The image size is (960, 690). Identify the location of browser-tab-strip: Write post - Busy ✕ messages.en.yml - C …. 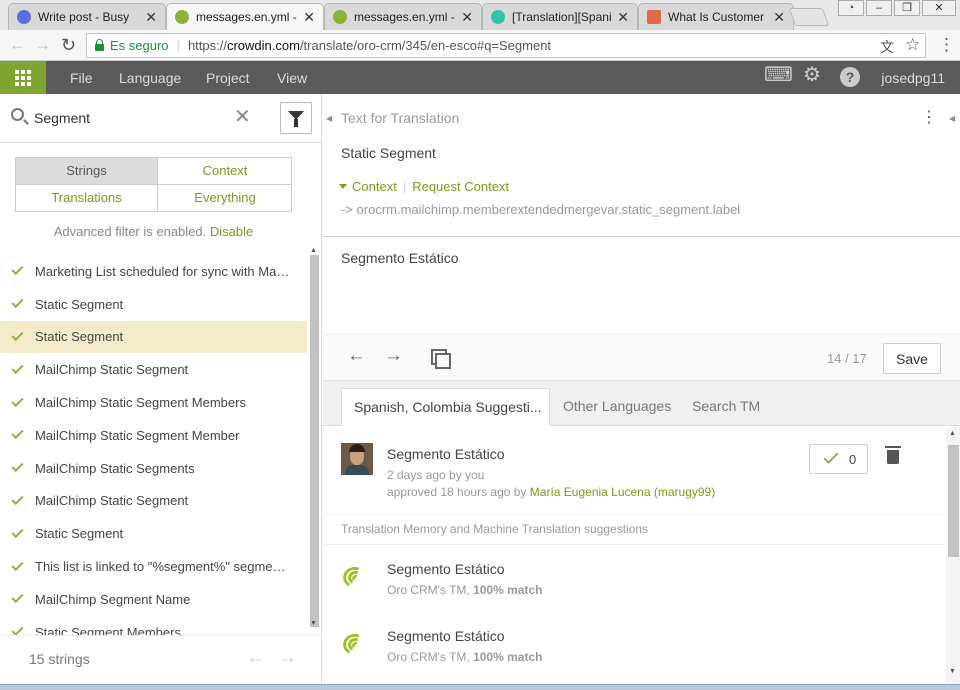
(480, 15).